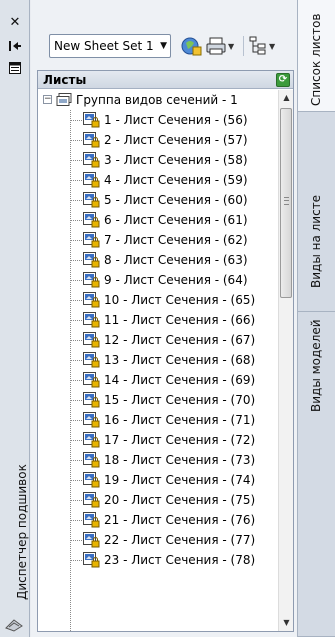 This screenshot has height=637, width=335. I want to click on tree-sheet-label: 21 - Лист Сечения - (76), so click(180, 520).